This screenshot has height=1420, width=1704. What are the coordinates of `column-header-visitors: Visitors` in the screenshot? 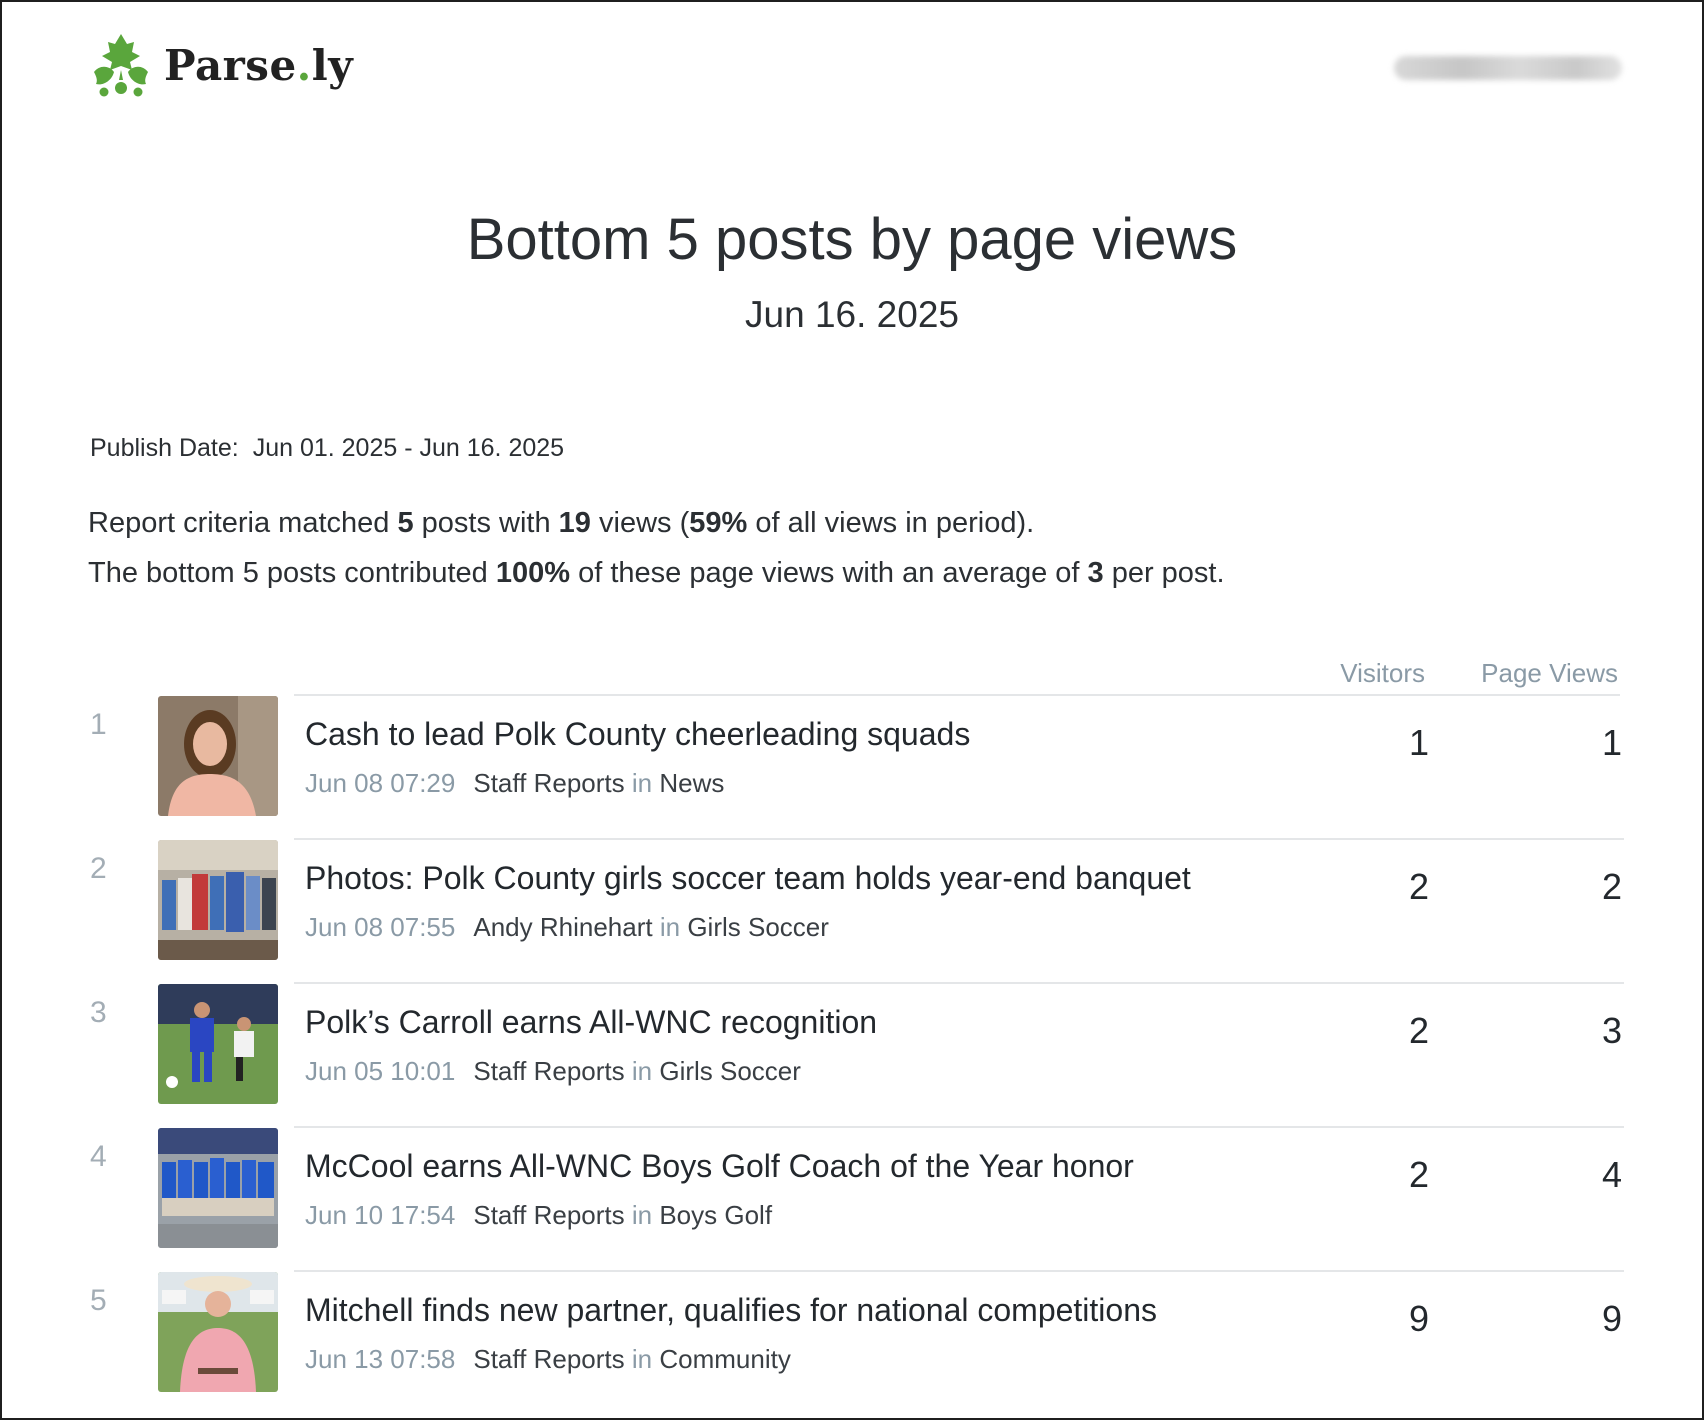 It's located at (1382, 673).